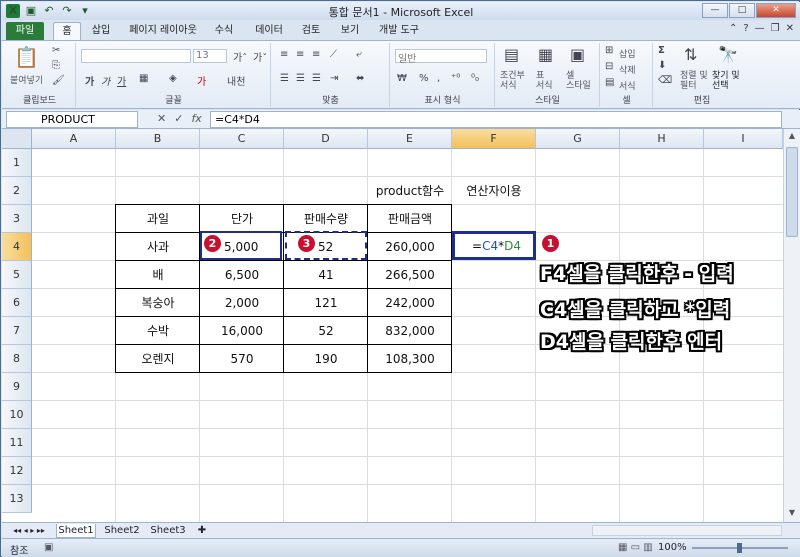  What do you see at coordinates (178, 118) in the screenshot?
I see `enter-icon: ✓` at bounding box center [178, 118].